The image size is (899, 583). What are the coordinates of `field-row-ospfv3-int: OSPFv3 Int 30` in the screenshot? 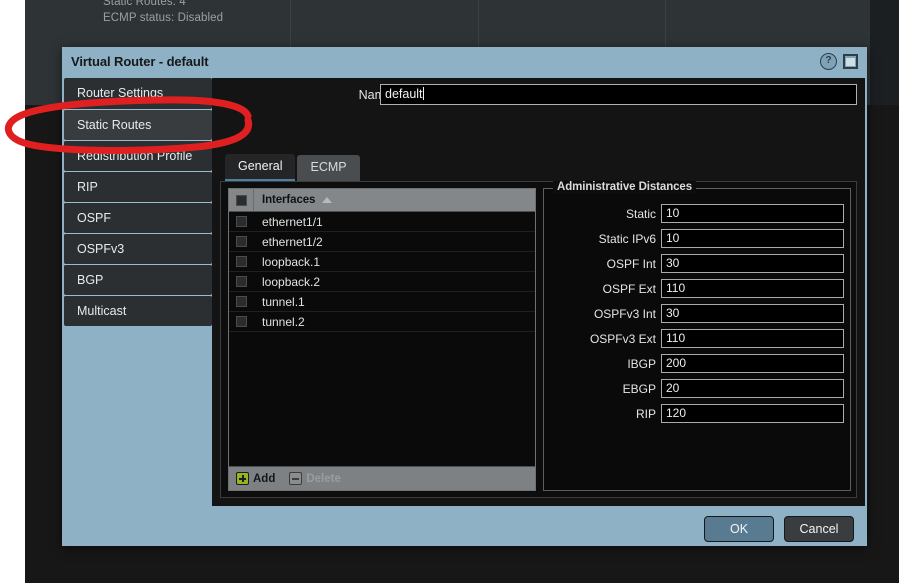 It's located at (697, 313).